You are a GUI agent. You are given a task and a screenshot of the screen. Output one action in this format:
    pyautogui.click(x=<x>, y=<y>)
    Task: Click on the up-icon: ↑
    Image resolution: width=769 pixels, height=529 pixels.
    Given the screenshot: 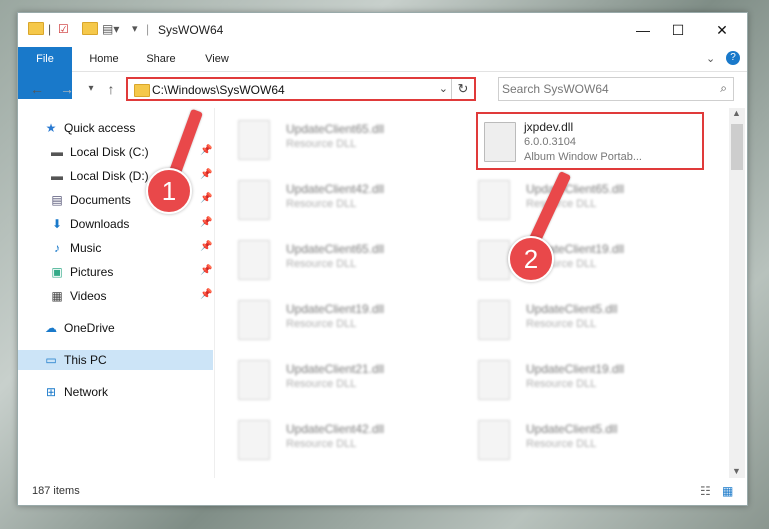 What is the action you would take?
    pyautogui.click(x=111, y=89)
    